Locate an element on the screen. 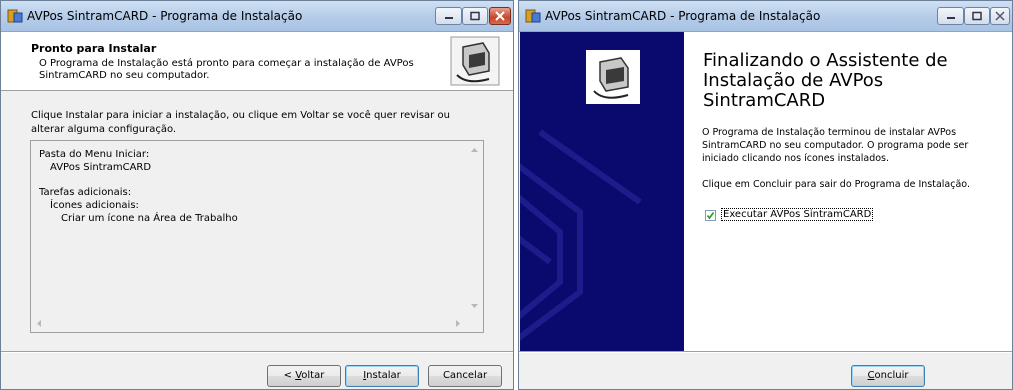 The width and height of the screenshot is (1013, 390). finish-button-label: oncluir is located at coordinates (891, 375).